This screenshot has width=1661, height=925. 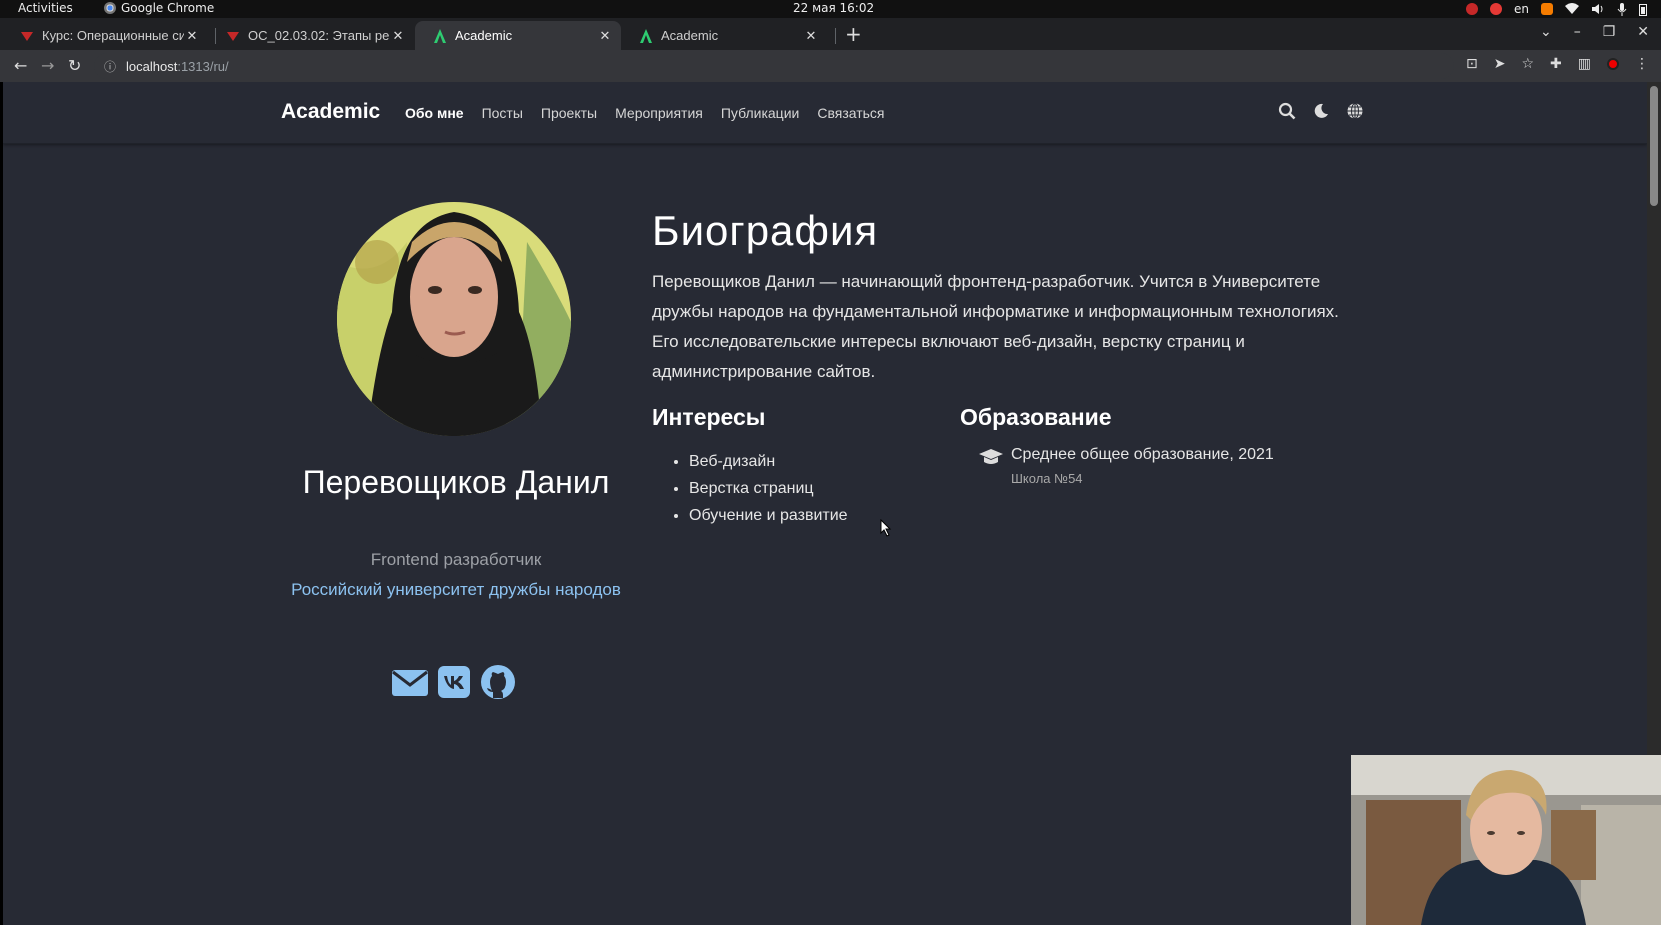 I want to click on tab-search-icon: ⌄, so click(x=1546, y=32).